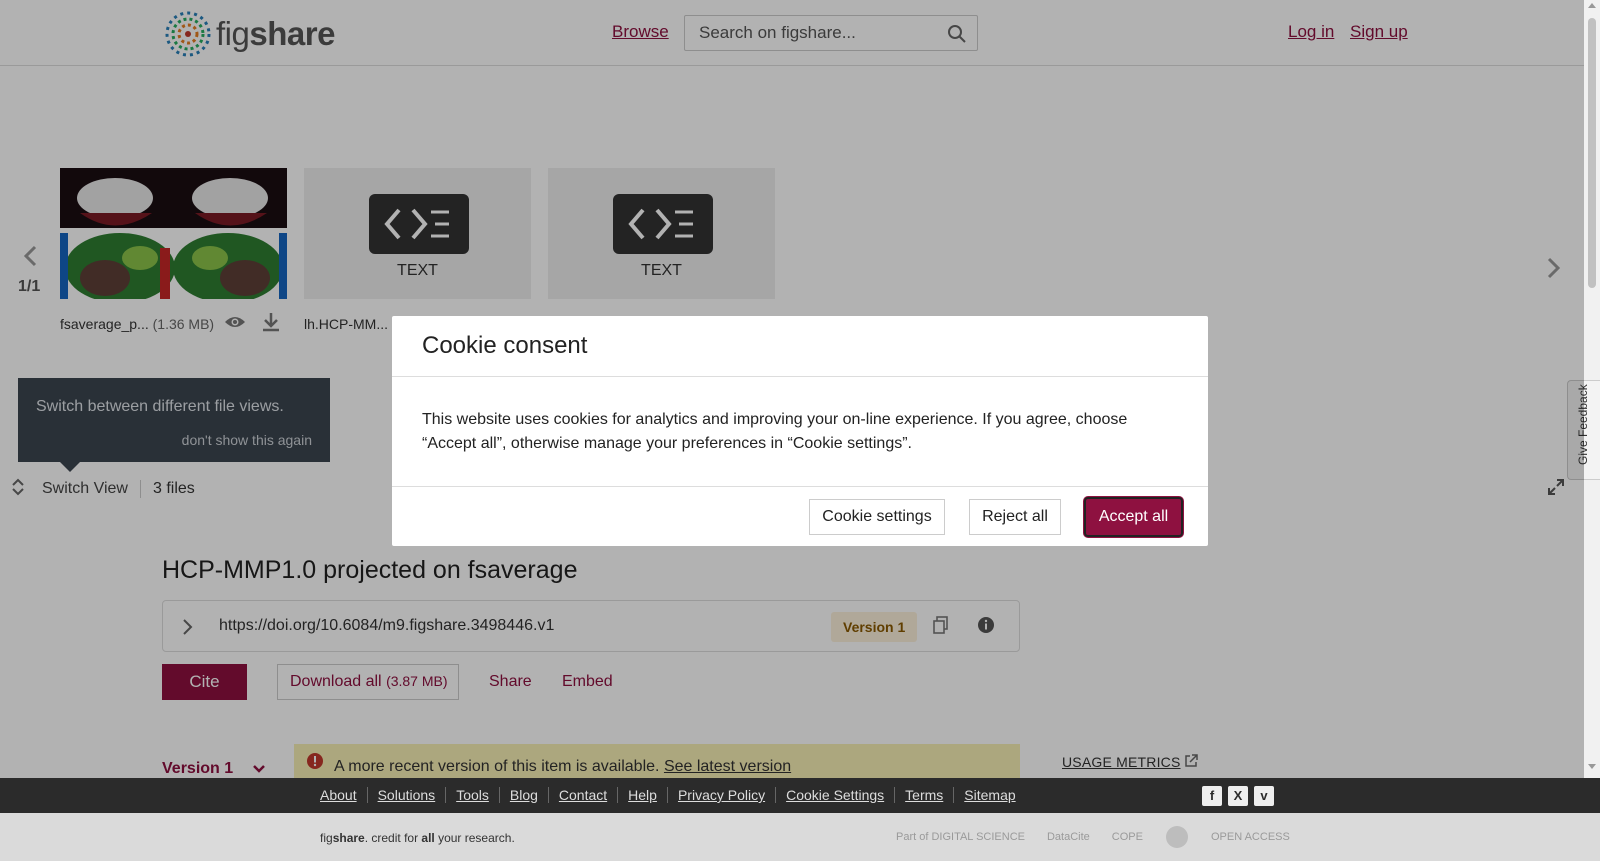 The image size is (1600, 861). I want to click on open-access-logo: OPEN ACCESS, so click(1250, 837).